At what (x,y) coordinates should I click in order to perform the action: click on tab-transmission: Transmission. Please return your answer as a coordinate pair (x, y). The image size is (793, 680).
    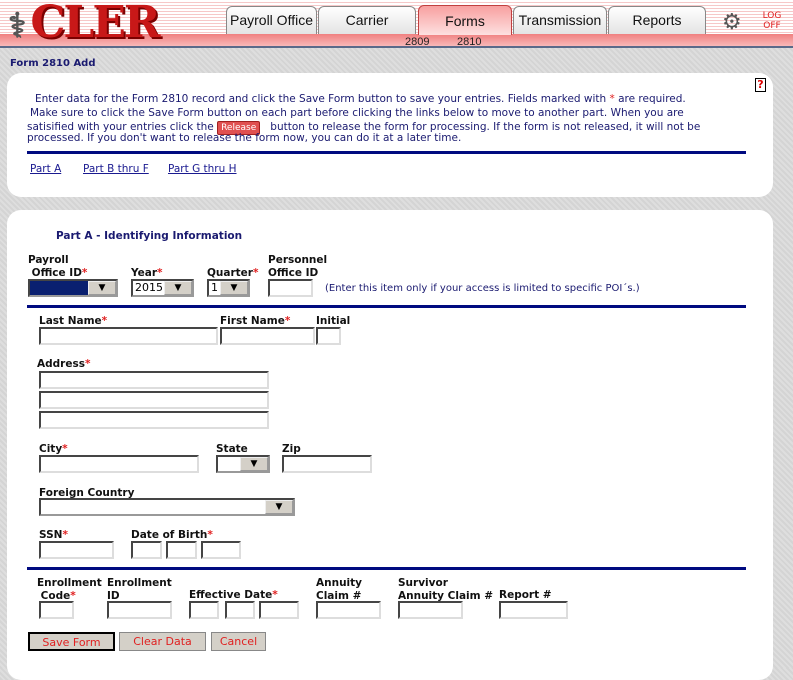
    Looking at the image, I should click on (560, 20).